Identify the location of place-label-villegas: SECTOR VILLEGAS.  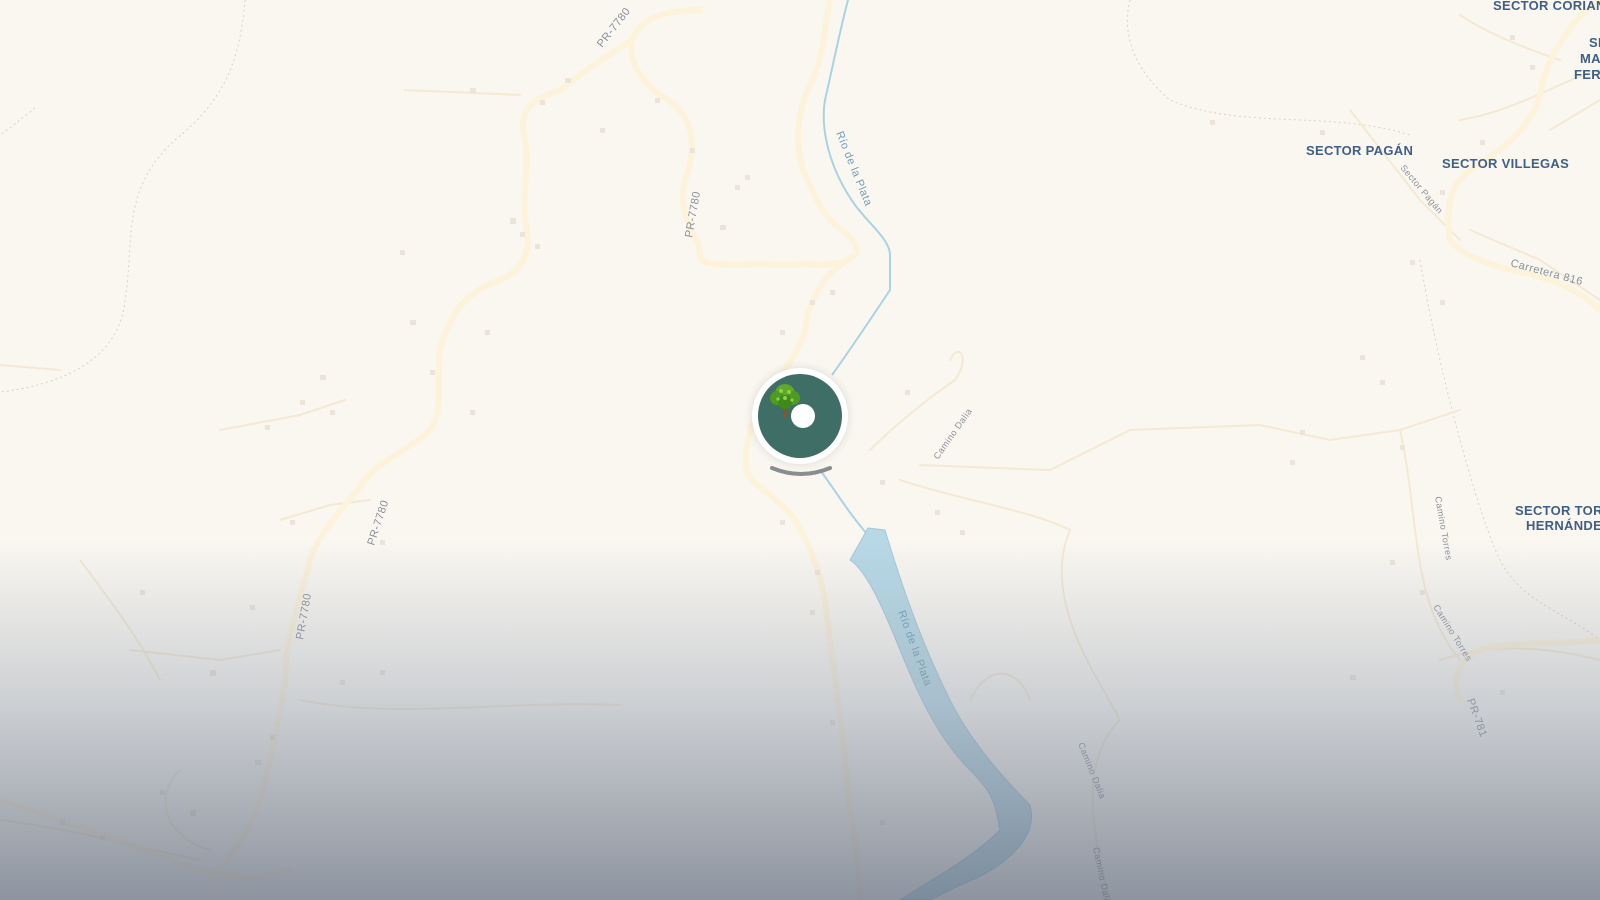
(1505, 163).